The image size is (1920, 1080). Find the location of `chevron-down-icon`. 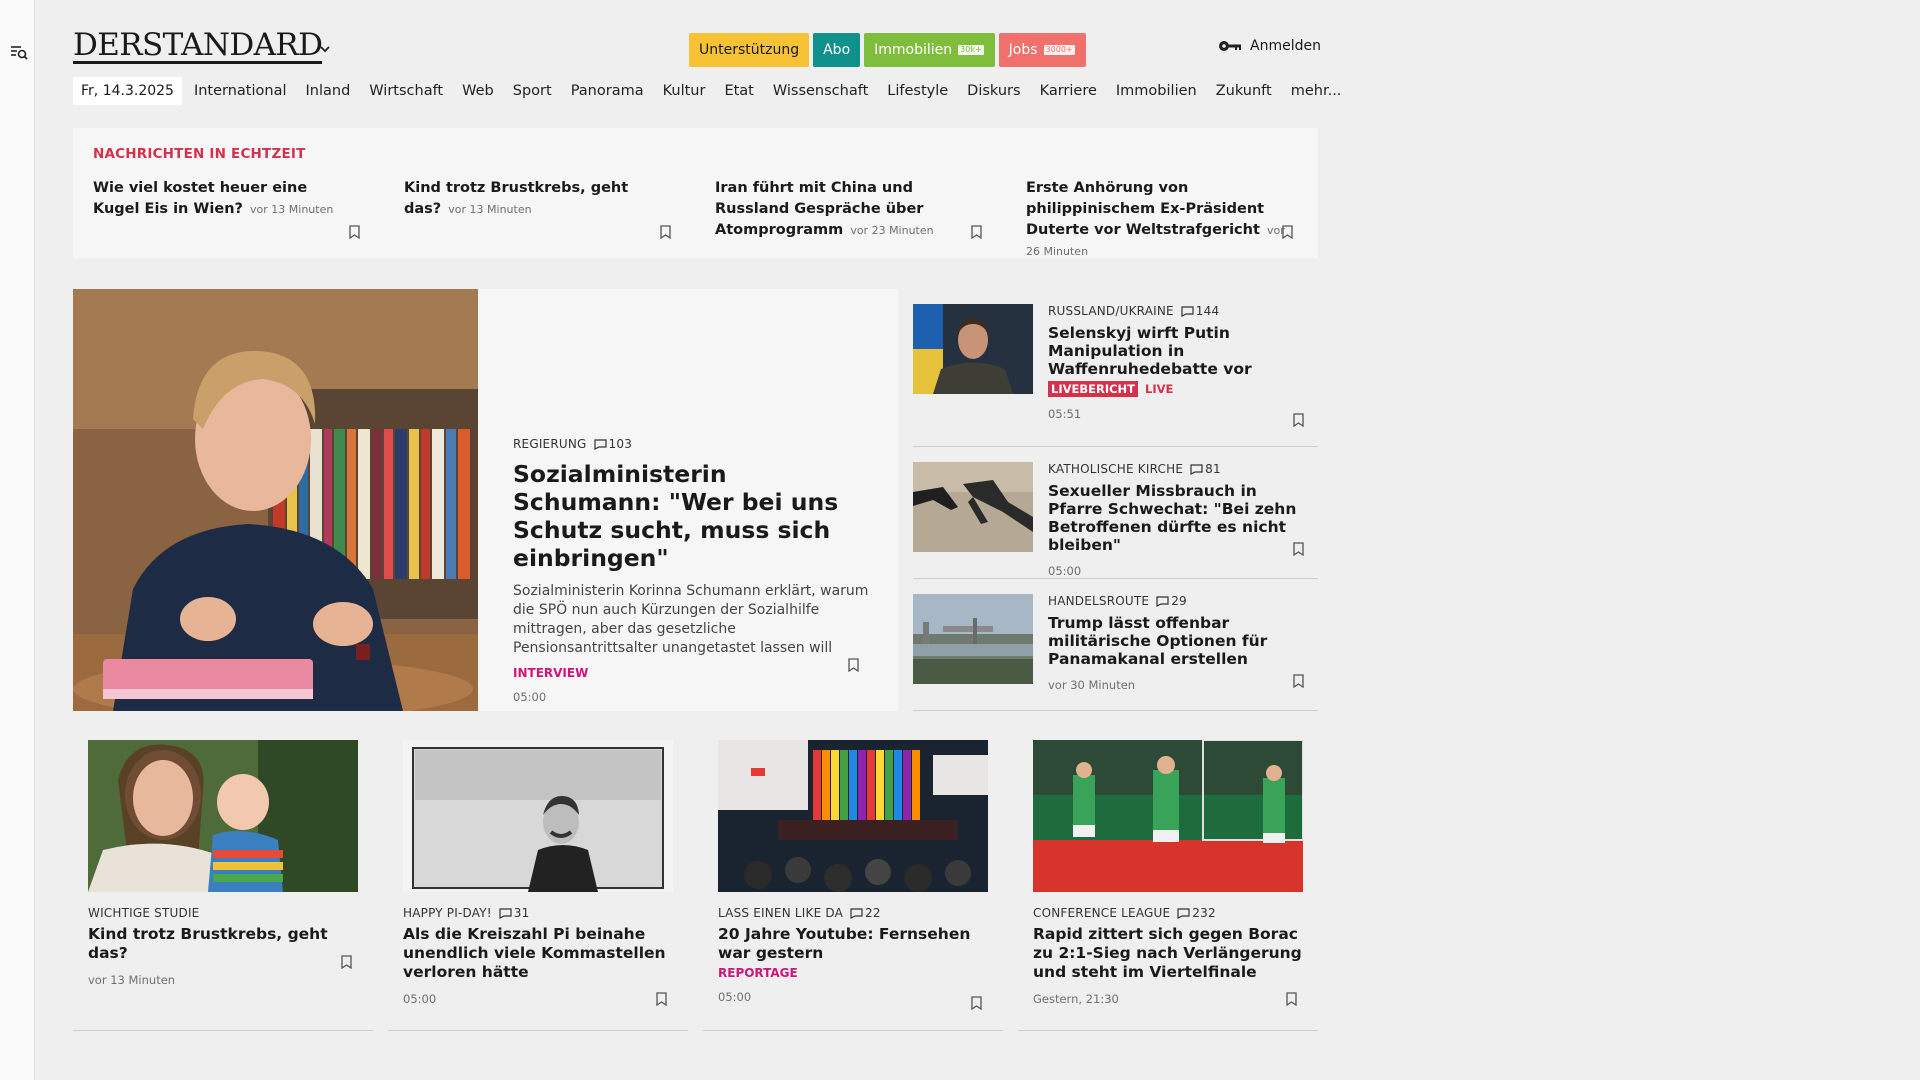

chevron-down-icon is located at coordinates (325, 49).